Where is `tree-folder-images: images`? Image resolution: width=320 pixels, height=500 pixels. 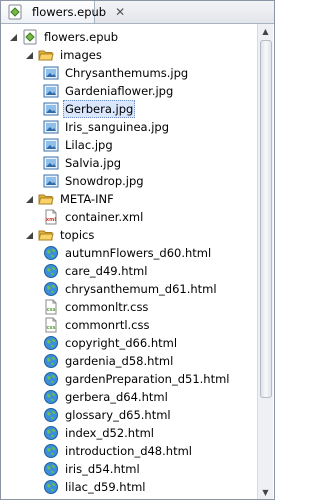 tree-folder-images: images is located at coordinates (64, 55).